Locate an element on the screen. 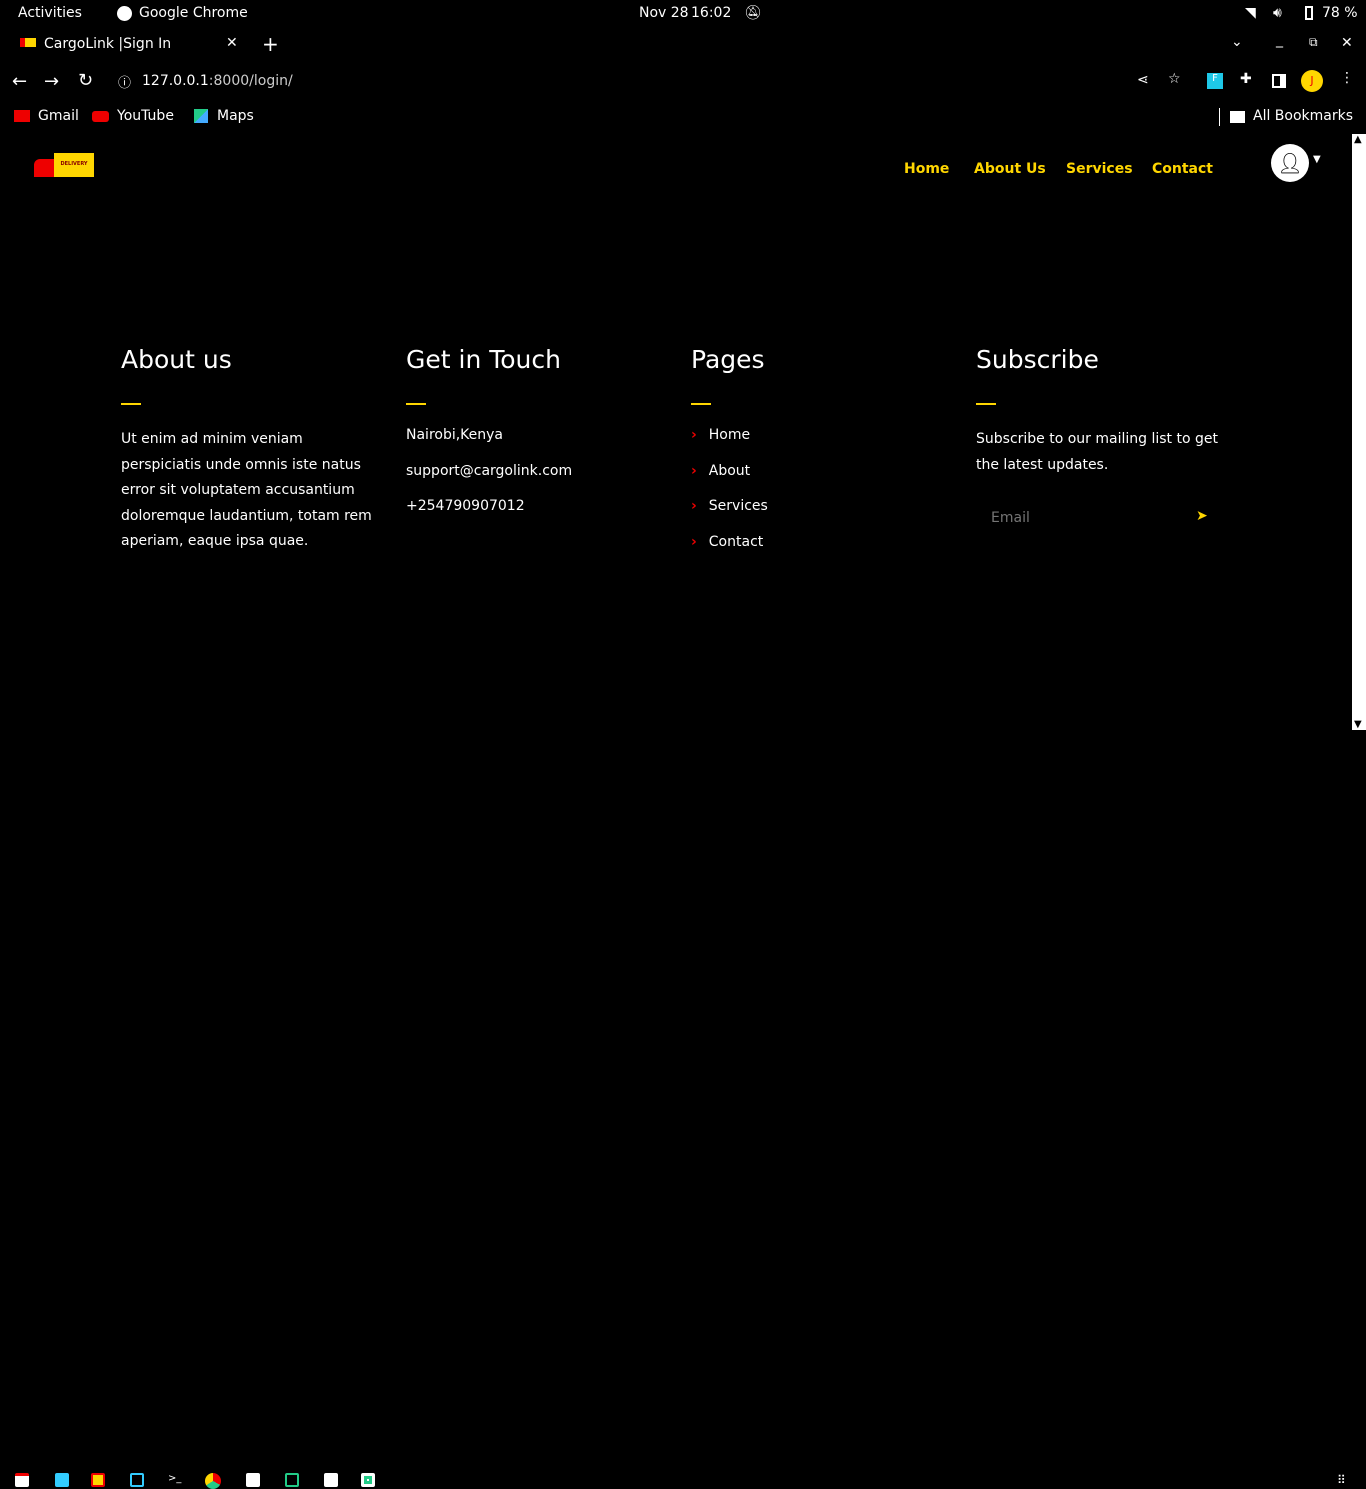 This screenshot has width=1366, height=1489. url-host: 127.0.0.1 is located at coordinates (175, 81).